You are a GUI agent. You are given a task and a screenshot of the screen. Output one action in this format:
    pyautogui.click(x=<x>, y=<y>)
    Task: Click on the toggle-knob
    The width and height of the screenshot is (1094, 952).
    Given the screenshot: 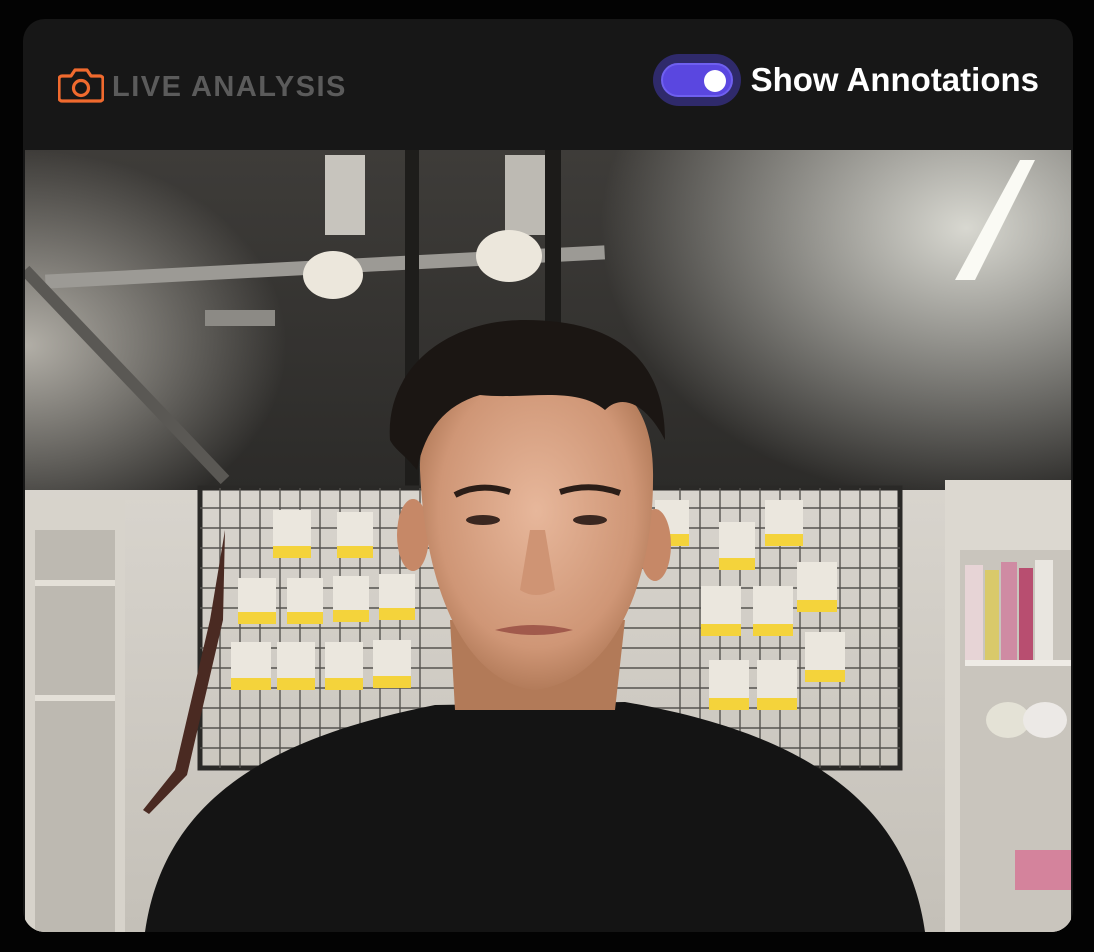 What is the action you would take?
    pyautogui.click(x=714, y=81)
    